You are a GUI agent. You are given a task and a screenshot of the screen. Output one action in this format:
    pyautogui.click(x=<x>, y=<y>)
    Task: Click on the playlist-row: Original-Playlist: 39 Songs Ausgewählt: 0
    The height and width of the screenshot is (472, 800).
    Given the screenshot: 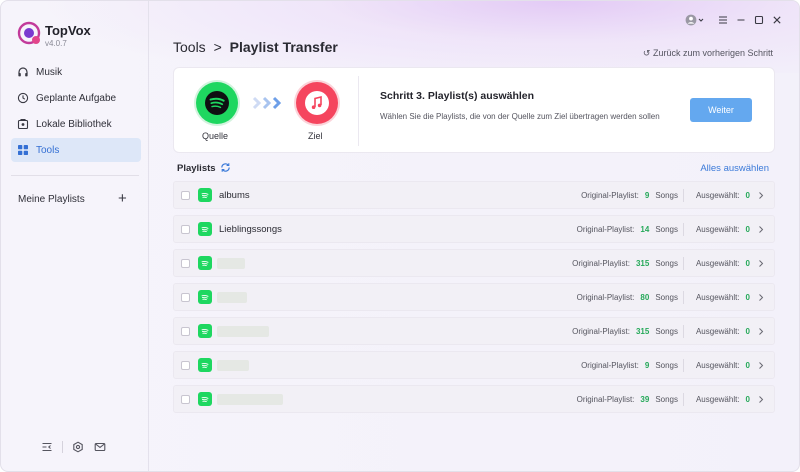 What is the action you would take?
    pyautogui.click(x=474, y=399)
    